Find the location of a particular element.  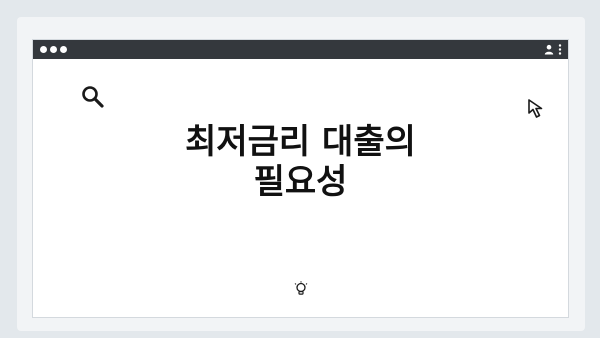

titlebar-actions is located at coordinates (553, 49).